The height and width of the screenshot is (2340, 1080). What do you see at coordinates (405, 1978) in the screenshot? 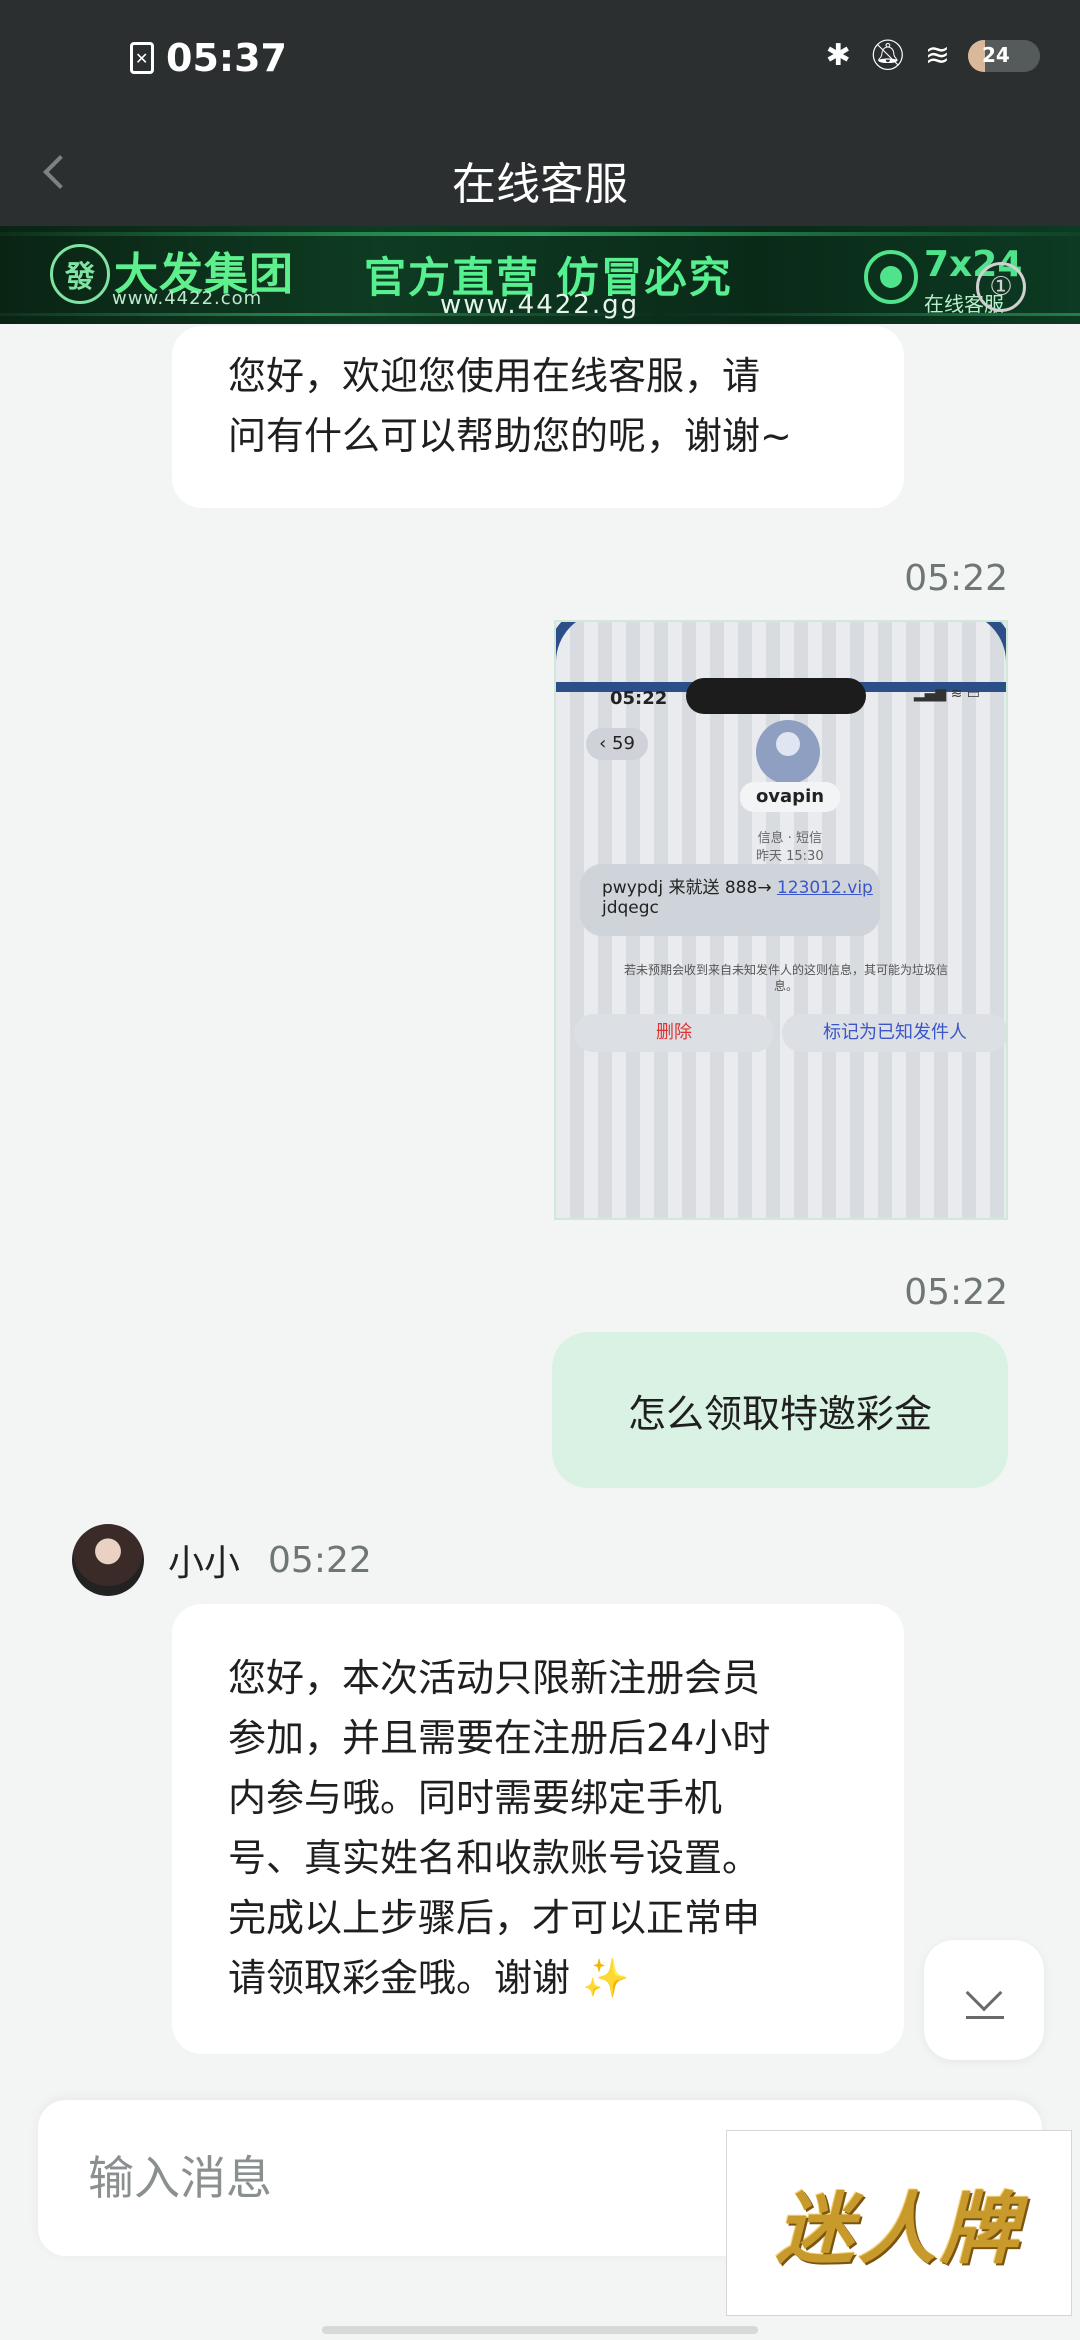
I see `message-text: 请领取彩金哦。谢谢` at bounding box center [405, 1978].